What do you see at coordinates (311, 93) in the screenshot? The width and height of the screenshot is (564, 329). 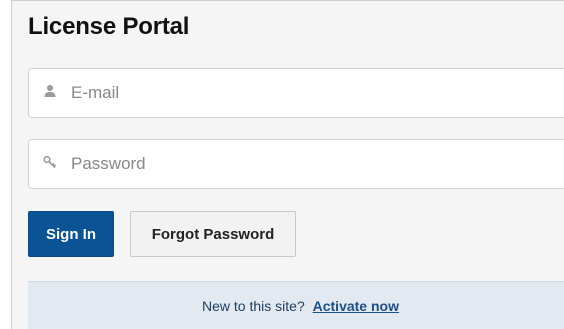 I see `email-input` at bounding box center [311, 93].